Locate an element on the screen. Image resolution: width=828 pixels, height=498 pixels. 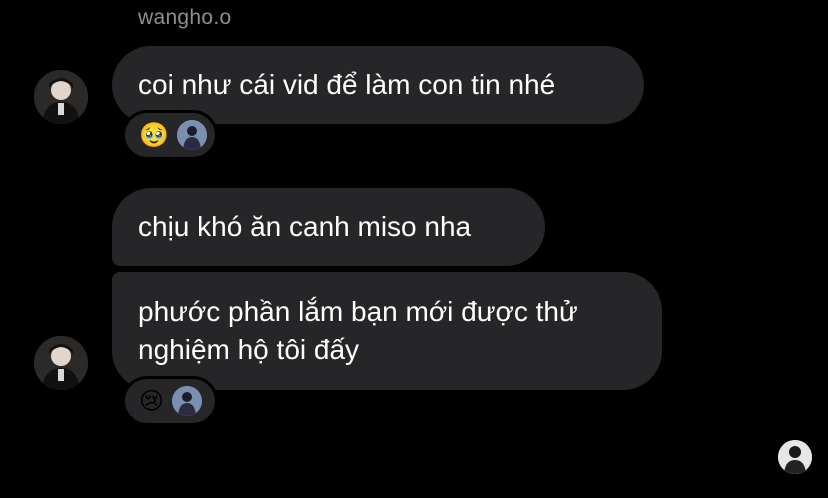
crying-face-emoji: 😢 is located at coordinates (152, 401).